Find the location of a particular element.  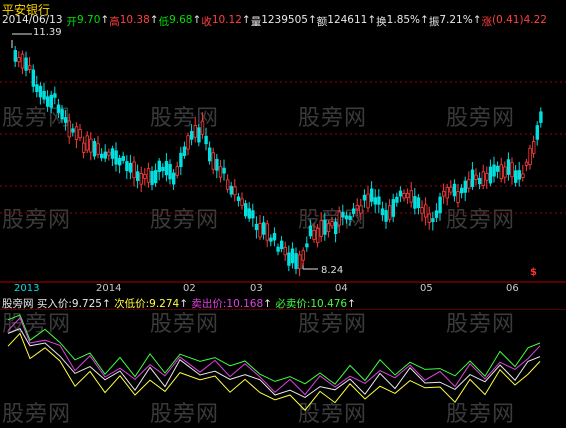

date-label: 06 is located at coordinates (512, 288).